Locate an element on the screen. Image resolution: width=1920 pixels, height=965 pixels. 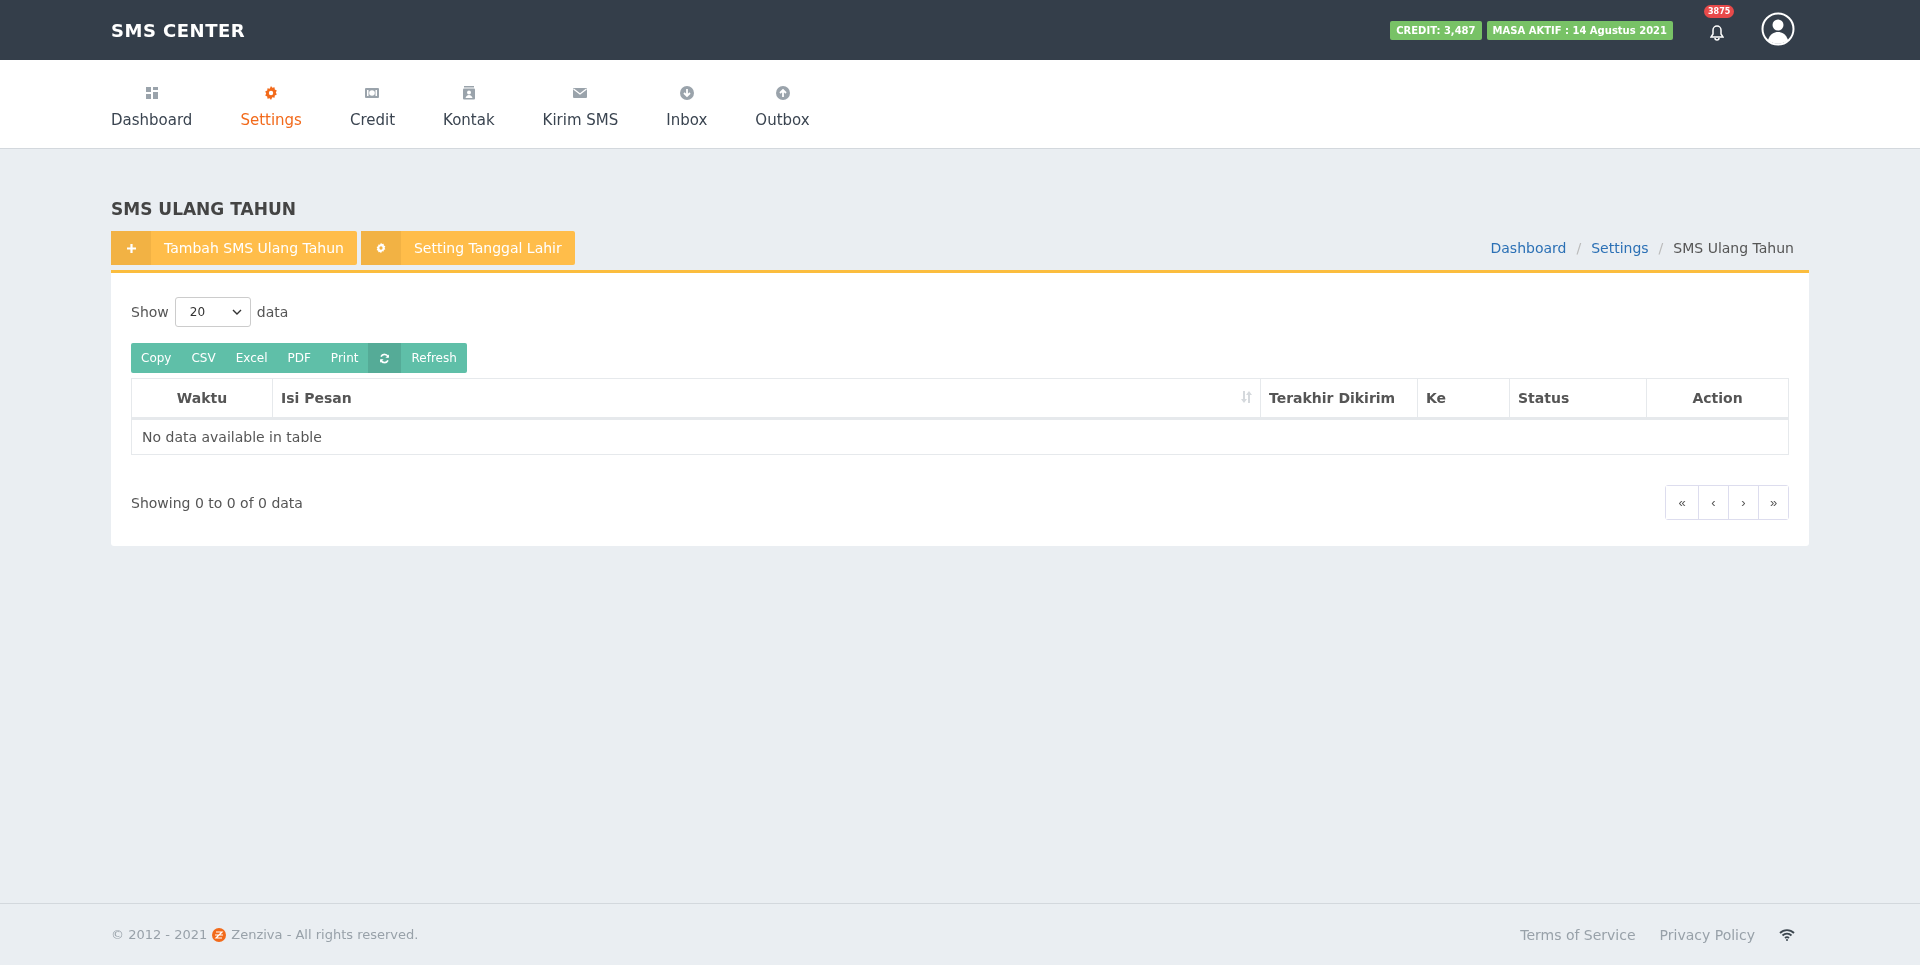
user-icon is located at coordinates (1778, 28).